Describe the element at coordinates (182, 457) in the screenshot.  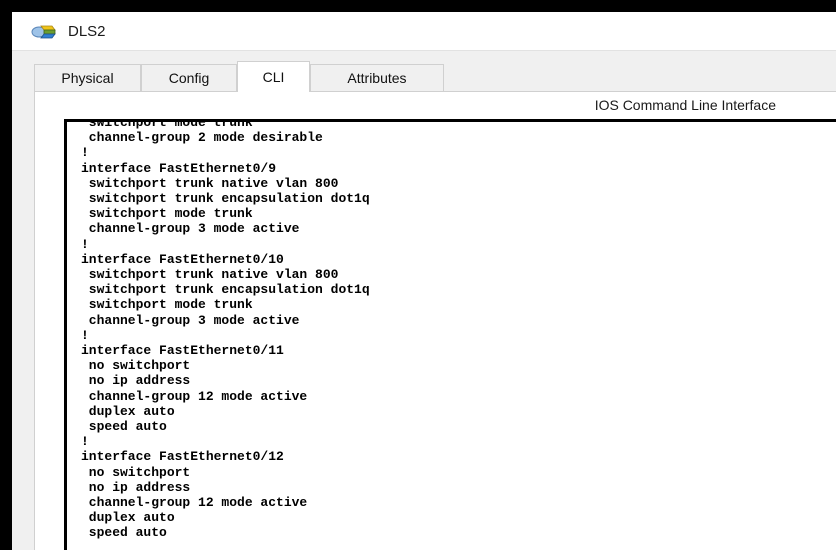
I see `cli-line: interface FastEthernet0/12` at that location.